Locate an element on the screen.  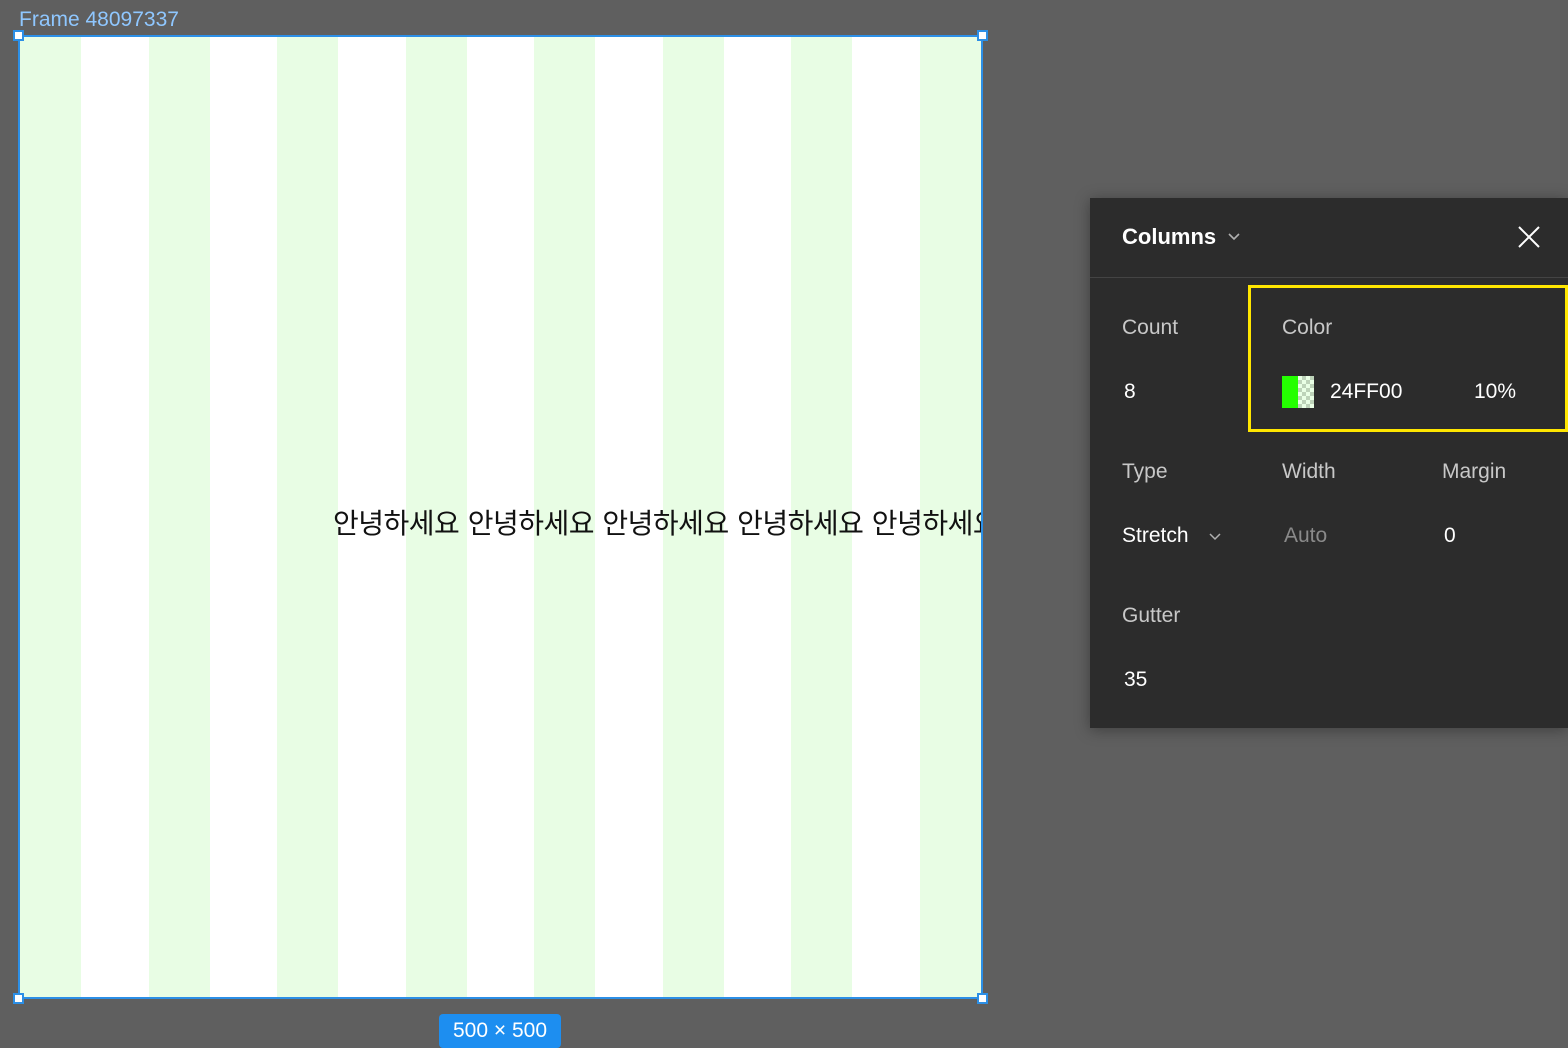
swatch-transparency is located at coordinates (1306, 392).